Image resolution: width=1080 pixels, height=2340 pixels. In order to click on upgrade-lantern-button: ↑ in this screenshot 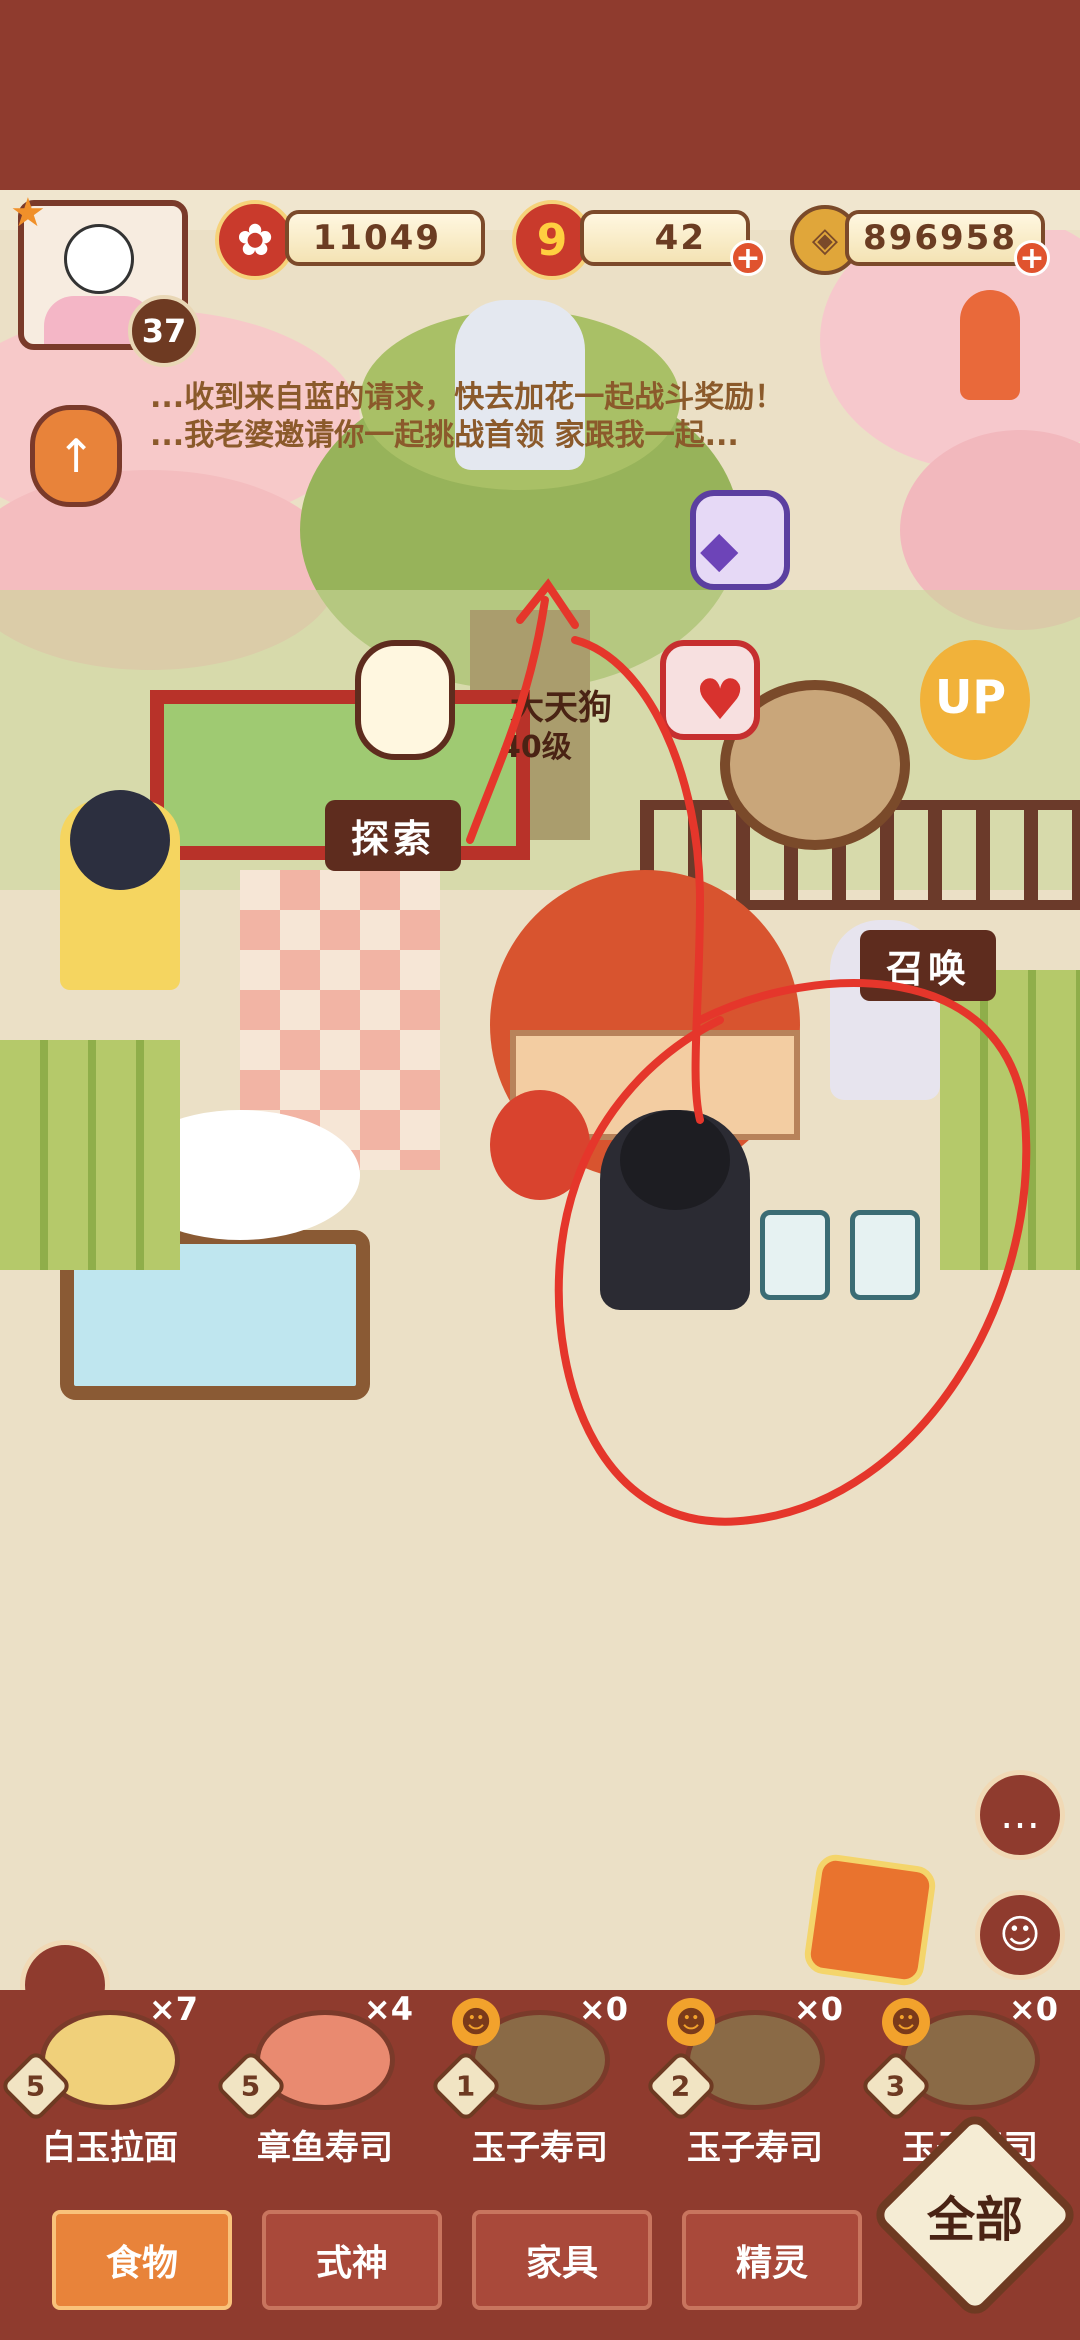, I will do `click(76, 456)`.